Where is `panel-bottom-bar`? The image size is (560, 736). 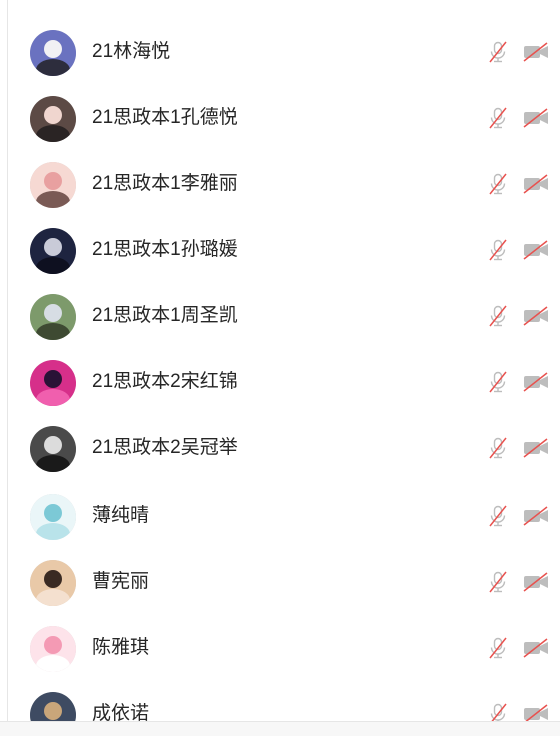 panel-bottom-bar is located at coordinates (280, 728).